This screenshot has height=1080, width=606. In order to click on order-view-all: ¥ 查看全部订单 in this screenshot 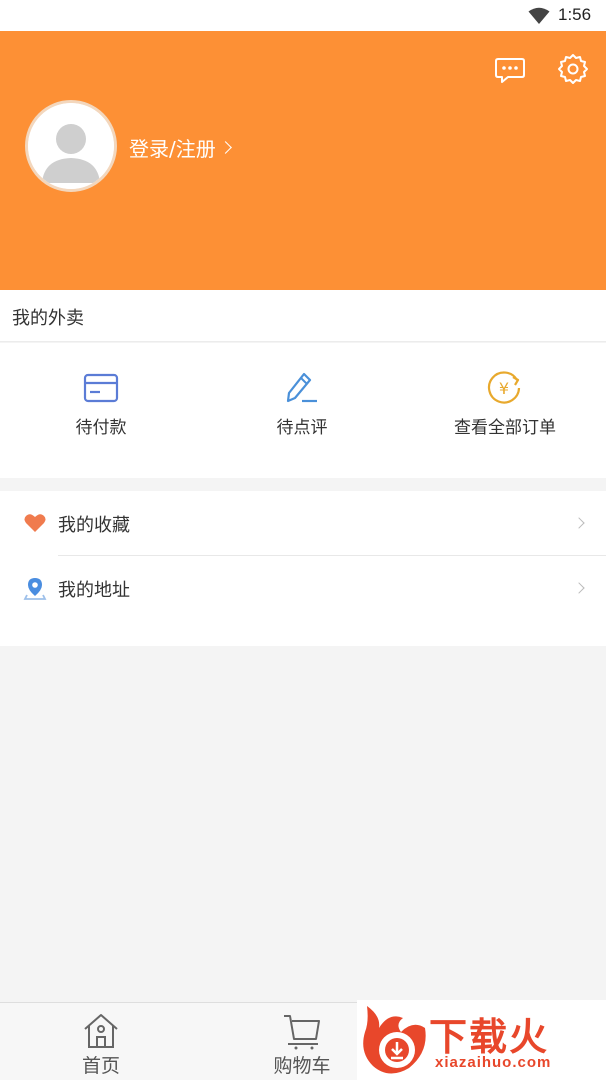, I will do `click(505, 404)`.